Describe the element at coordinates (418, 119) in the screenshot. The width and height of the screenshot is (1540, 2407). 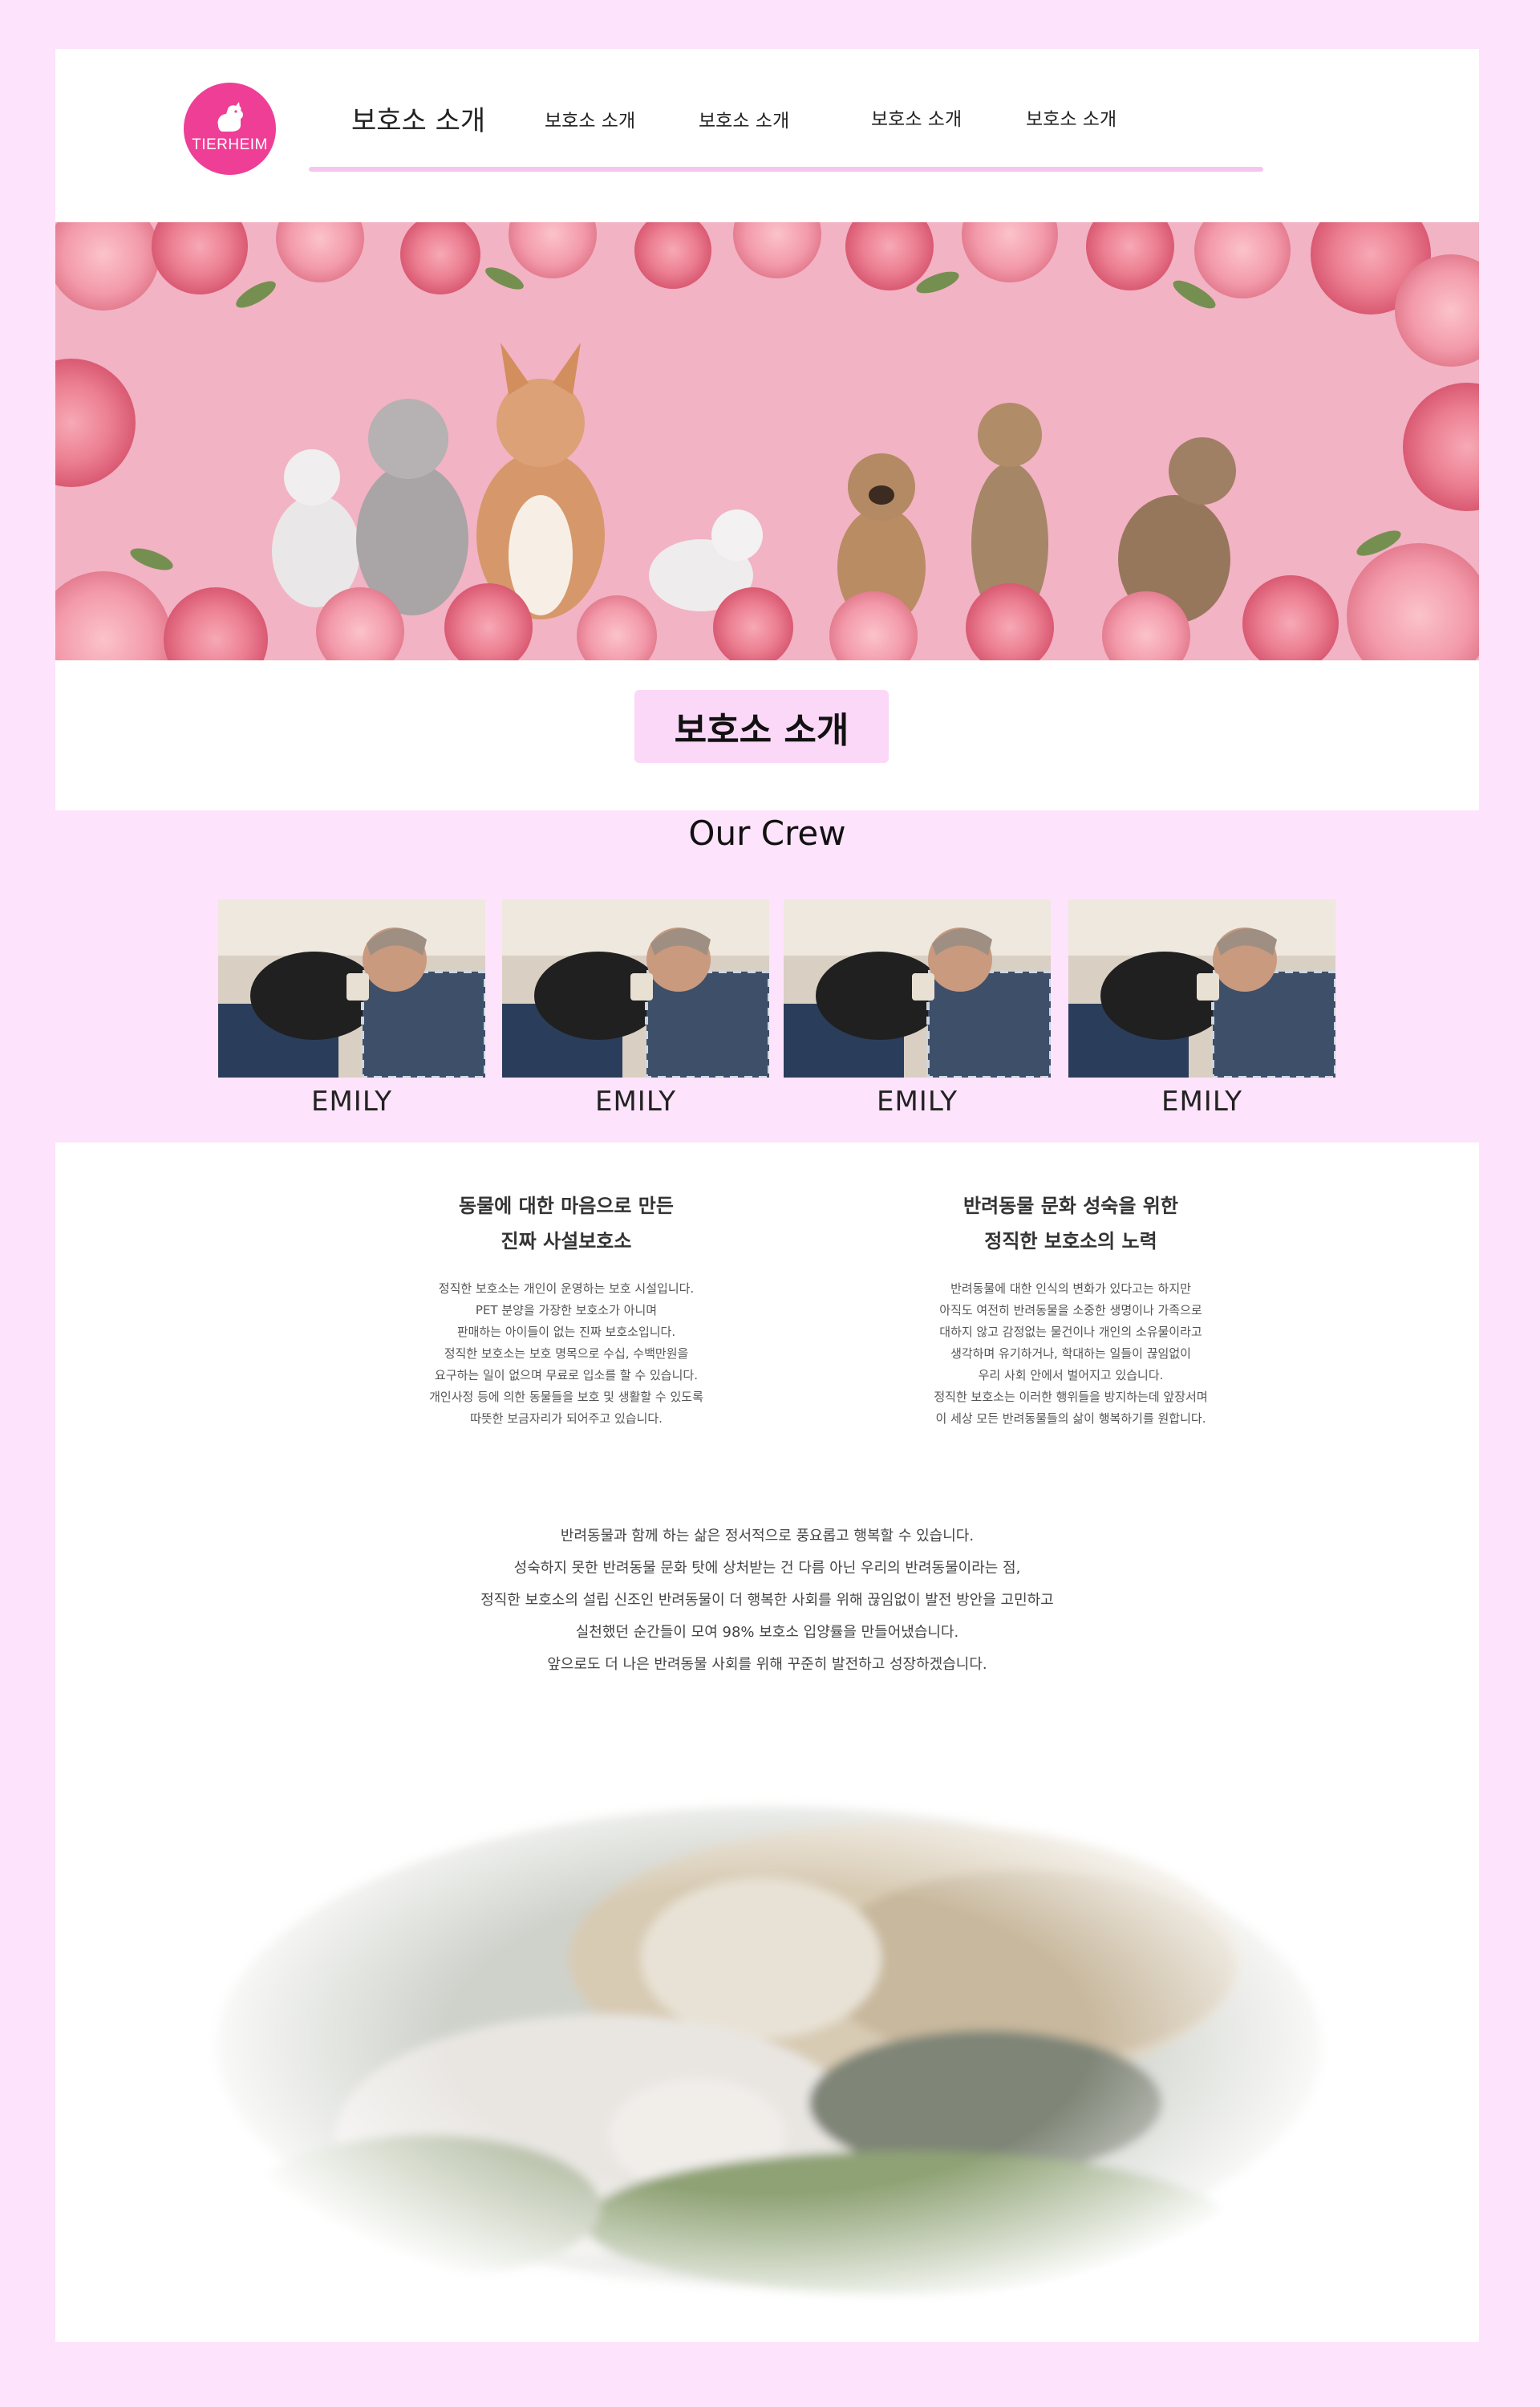
I see `nav-item-about-primary: 보호소 소개` at that location.